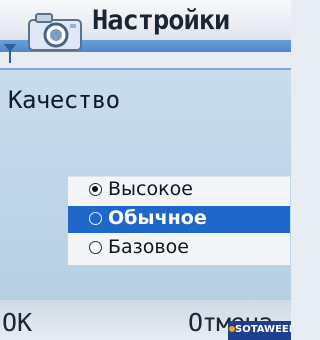 The width and height of the screenshot is (320, 340). What do you see at coordinates (55, 32) in the screenshot?
I see `camera-icon` at bounding box center [55, 32].